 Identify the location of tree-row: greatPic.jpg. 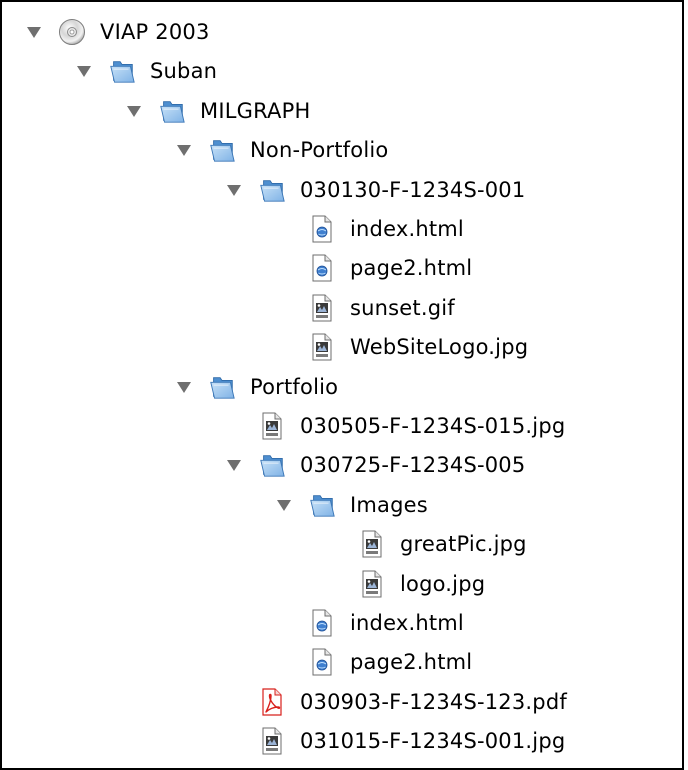
(426, 544).